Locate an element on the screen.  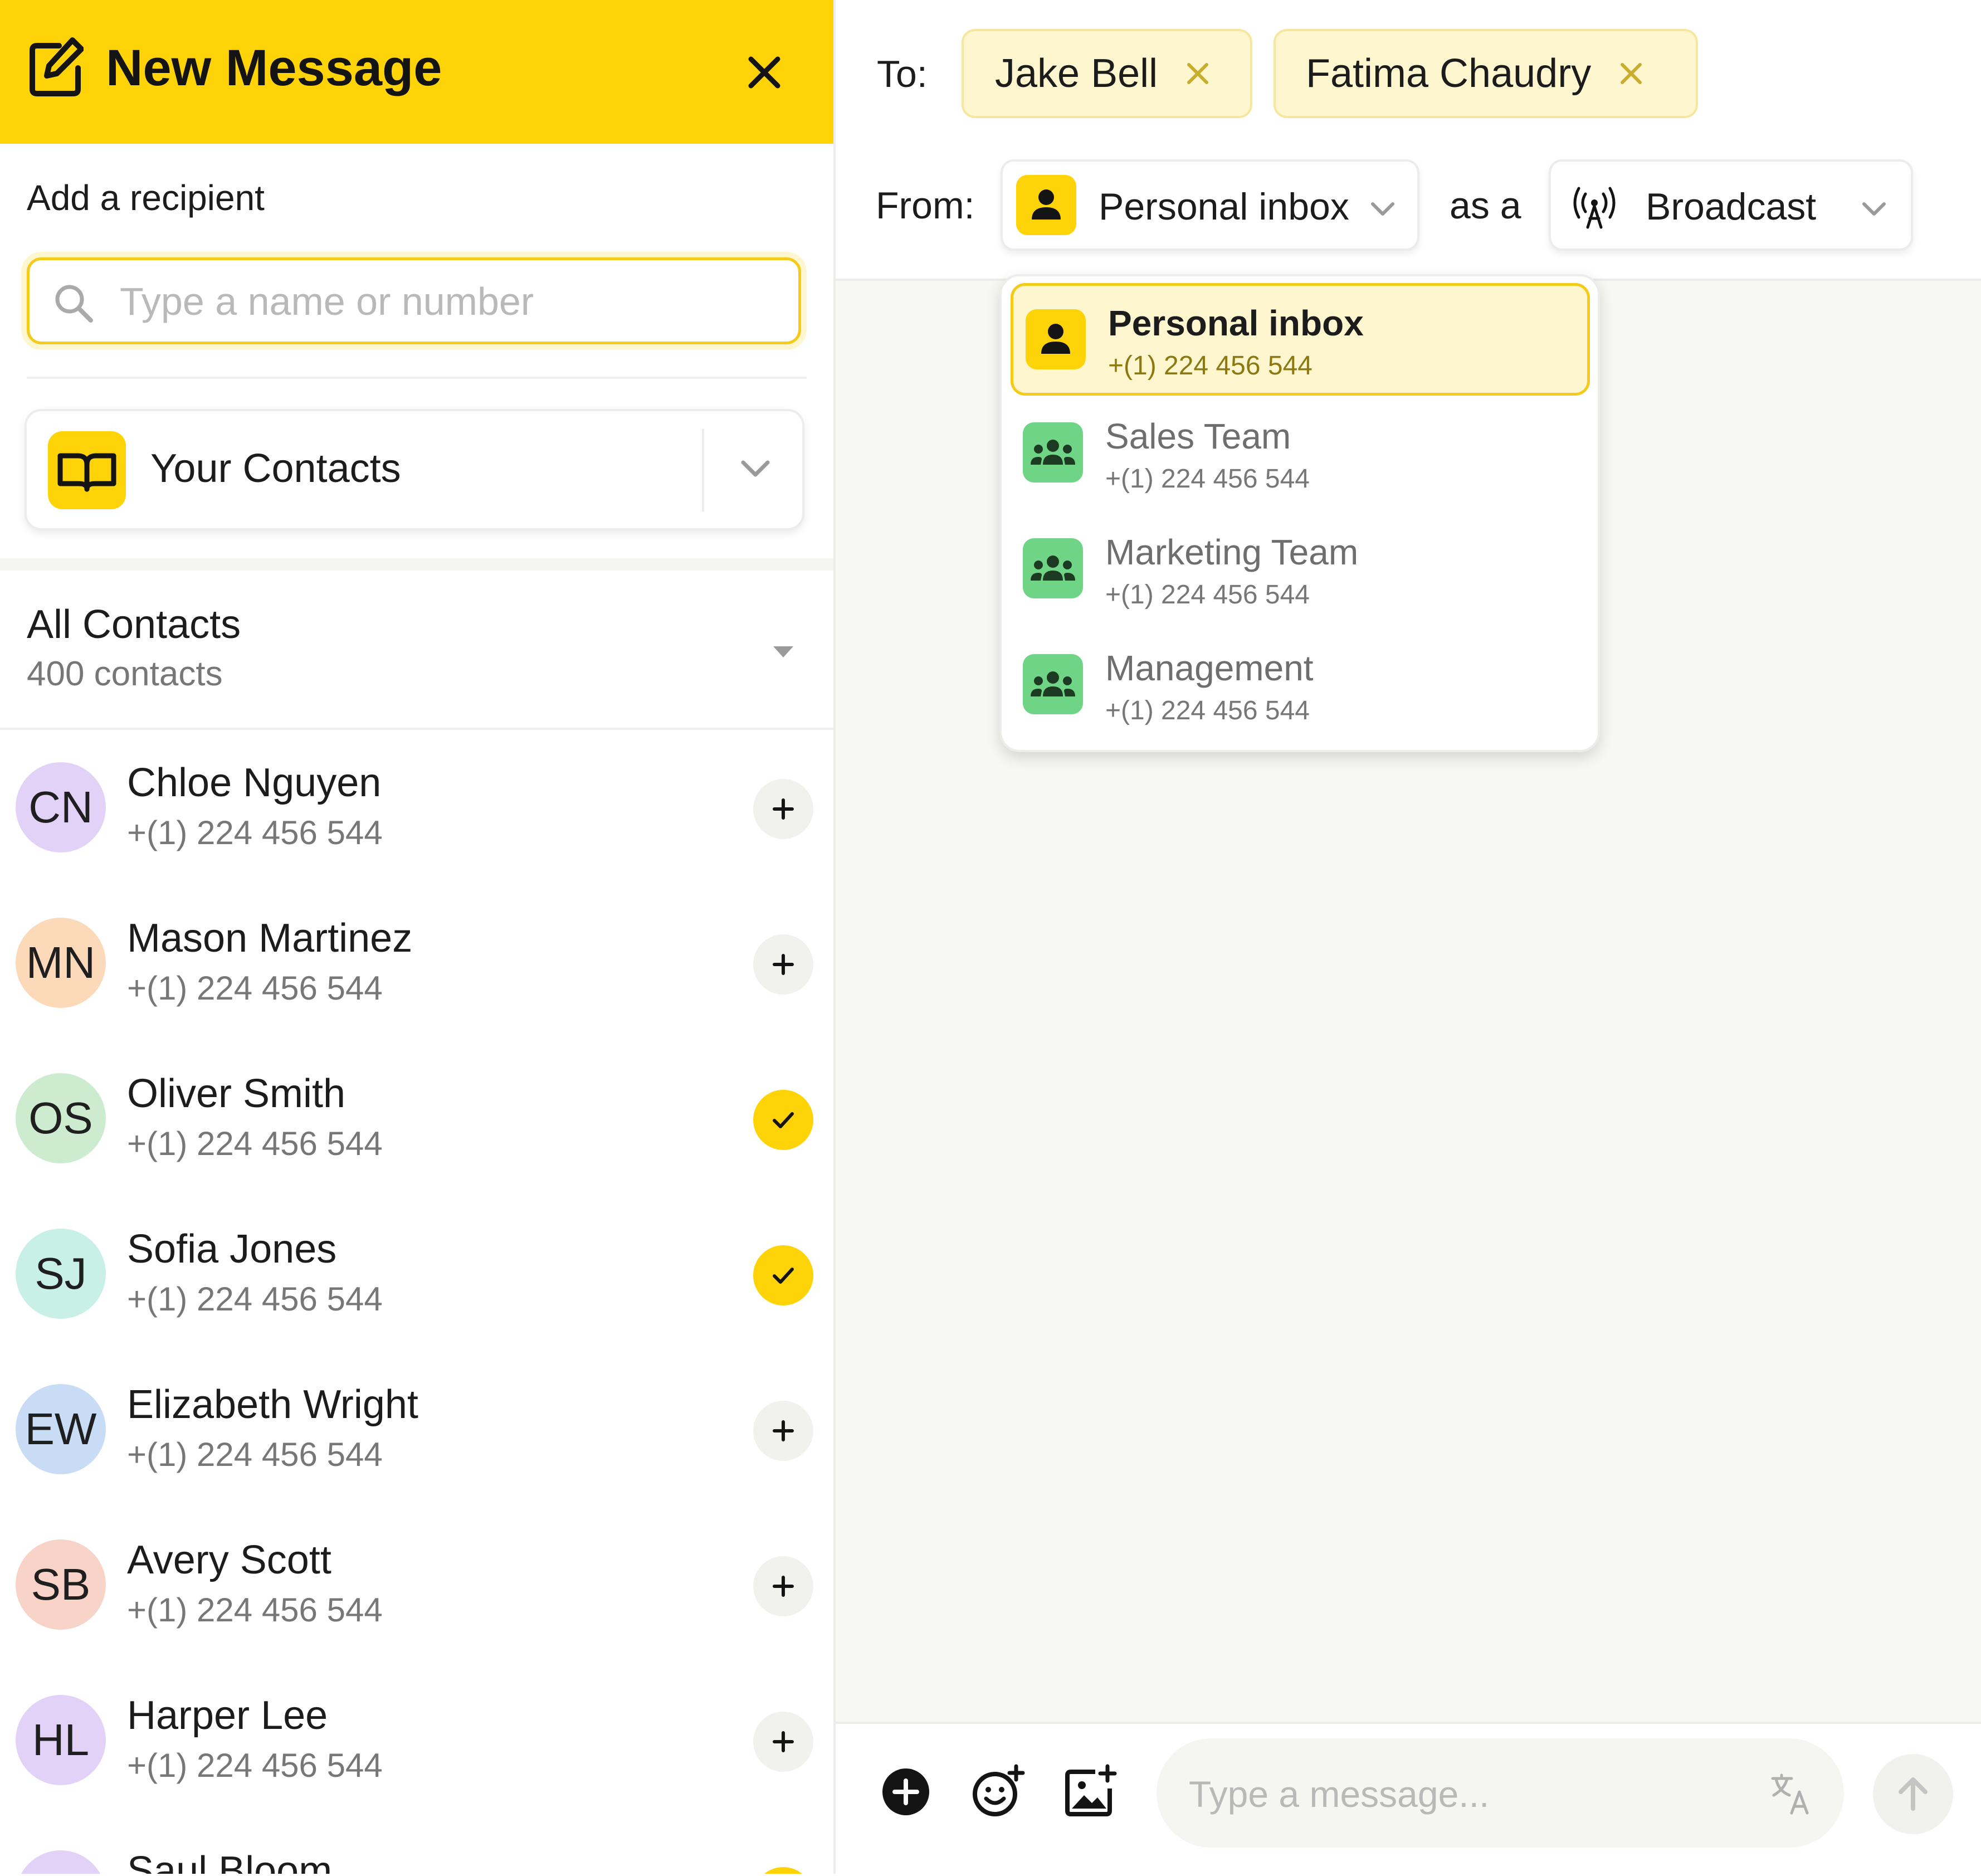
contact-row: HL Harper Lee +(1) 224 456 544 is located at coordinates (416, 1742).